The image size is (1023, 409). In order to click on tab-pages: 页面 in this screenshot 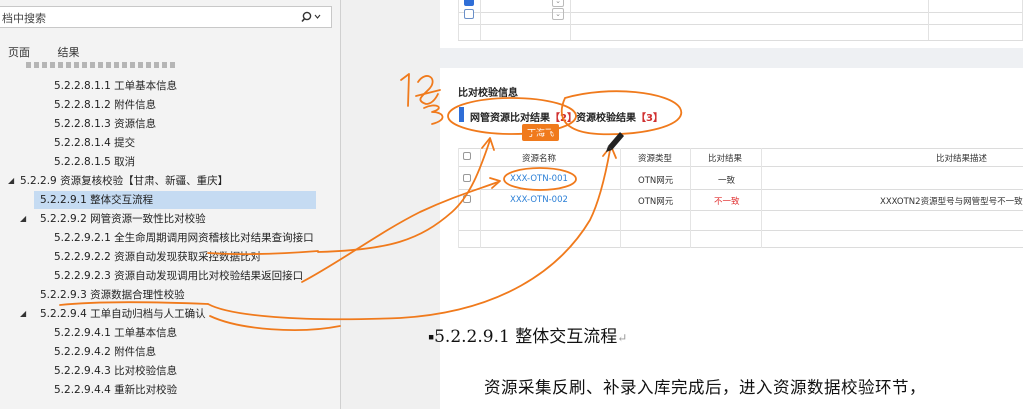, I will do `click(19, 52)`.